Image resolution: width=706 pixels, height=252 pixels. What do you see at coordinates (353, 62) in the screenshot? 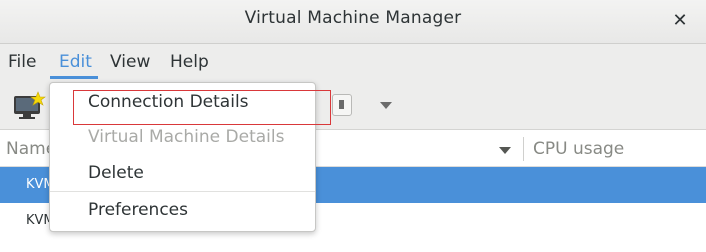
I see `menubar: File Edit View Help` at bounding box center [353, 62].